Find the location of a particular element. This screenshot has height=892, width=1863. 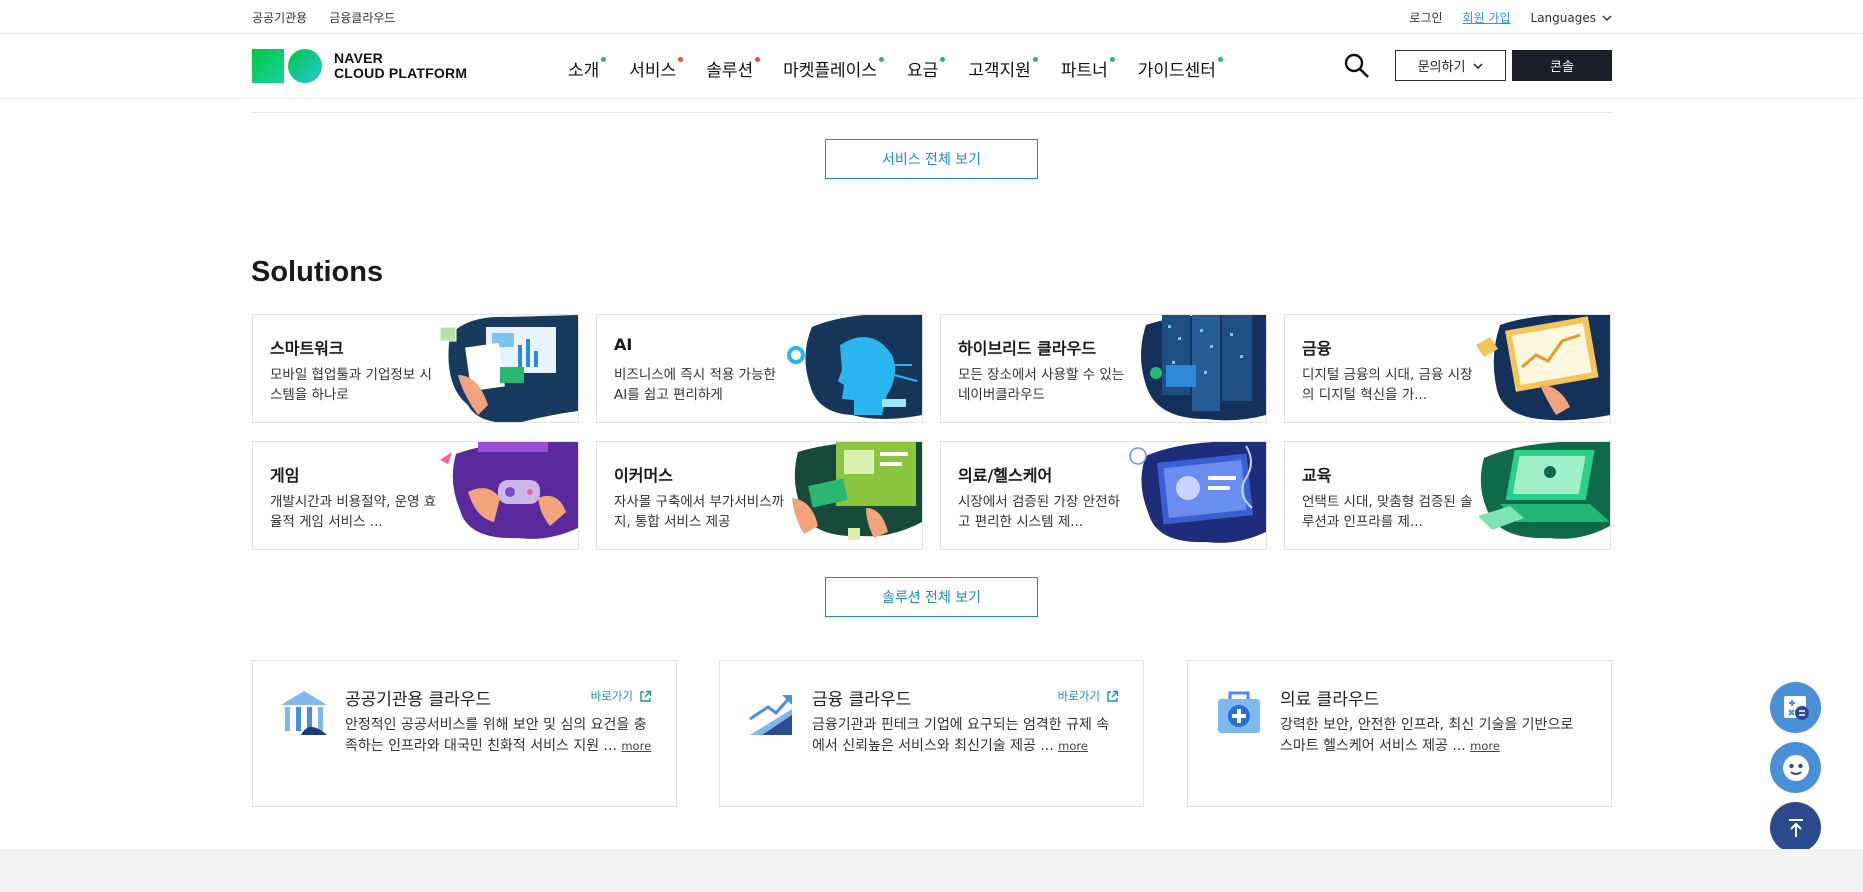

utility-bar: 공공기관용 금융클라우드 로그인 회원 가입 Languages is located at coordinates (931, 17).